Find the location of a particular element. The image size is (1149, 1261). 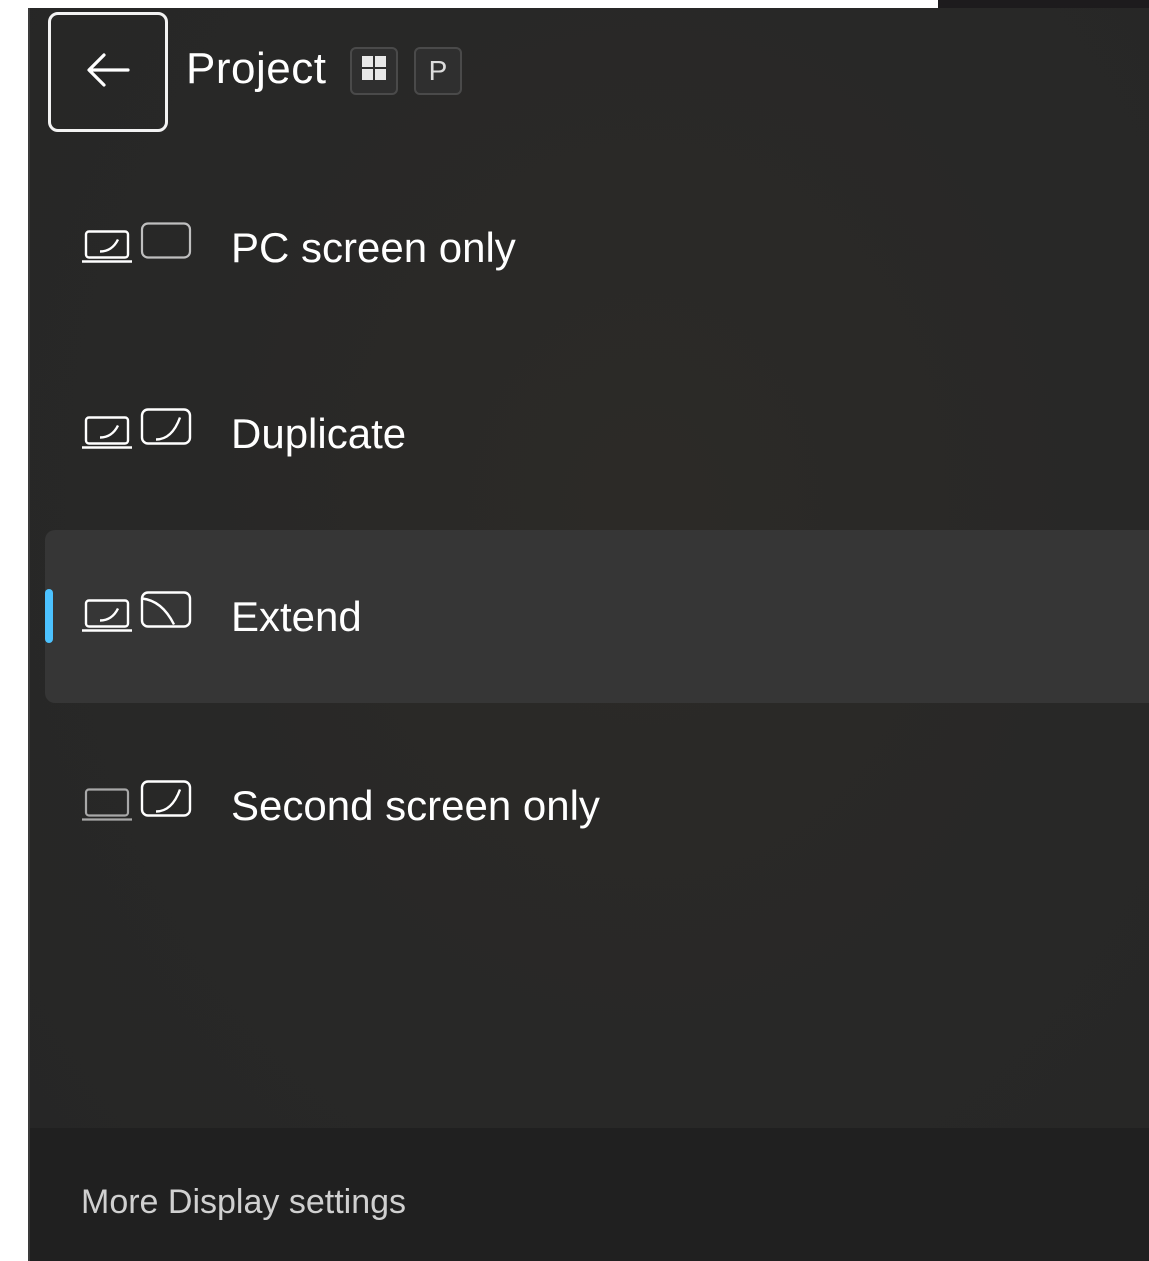

back-button is located at coordinates (108, 72).